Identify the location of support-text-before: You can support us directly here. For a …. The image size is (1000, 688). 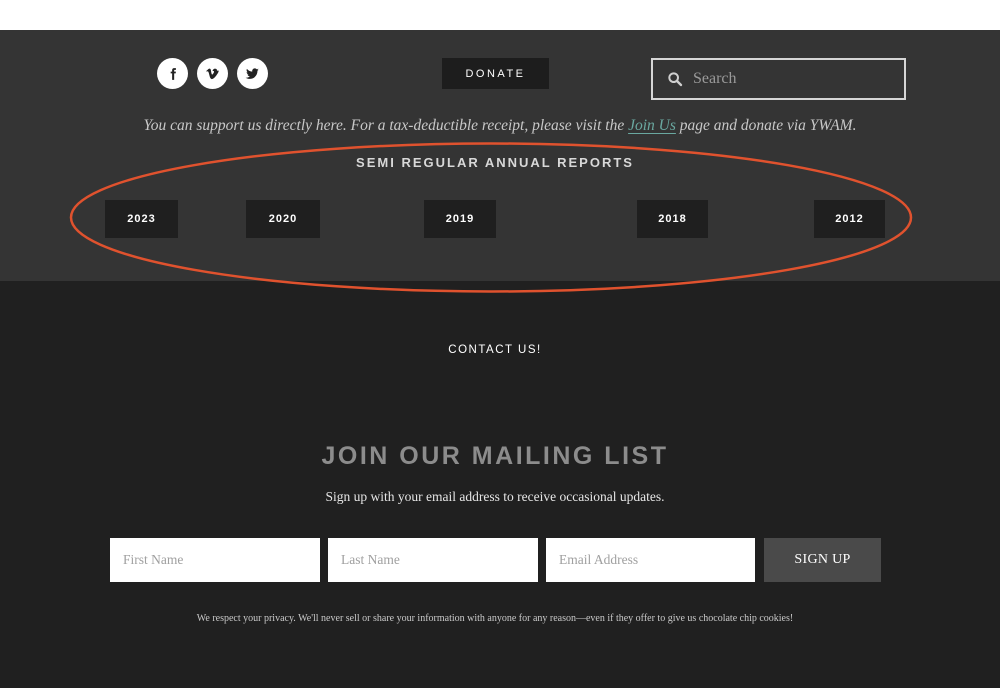
(386, 125).